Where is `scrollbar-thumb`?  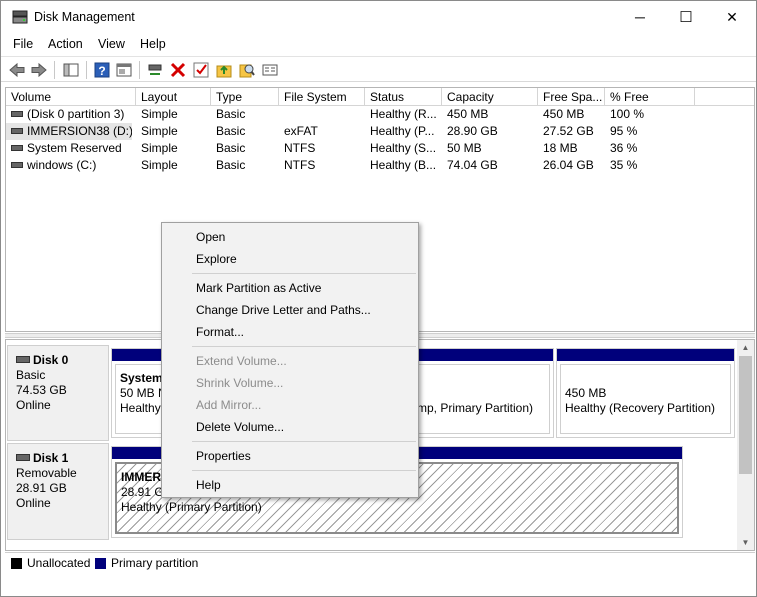
scrollbar-thumb is located at coordinates (745, 415).